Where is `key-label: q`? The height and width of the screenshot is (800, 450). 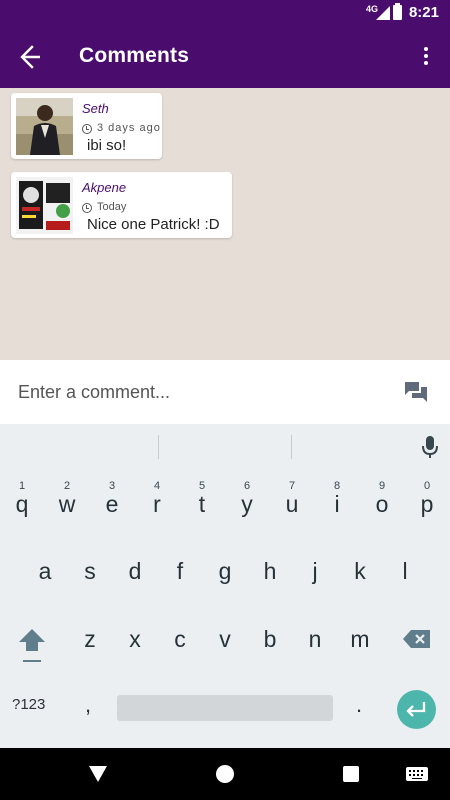 key-label: q is located at coordinates (22, 504).